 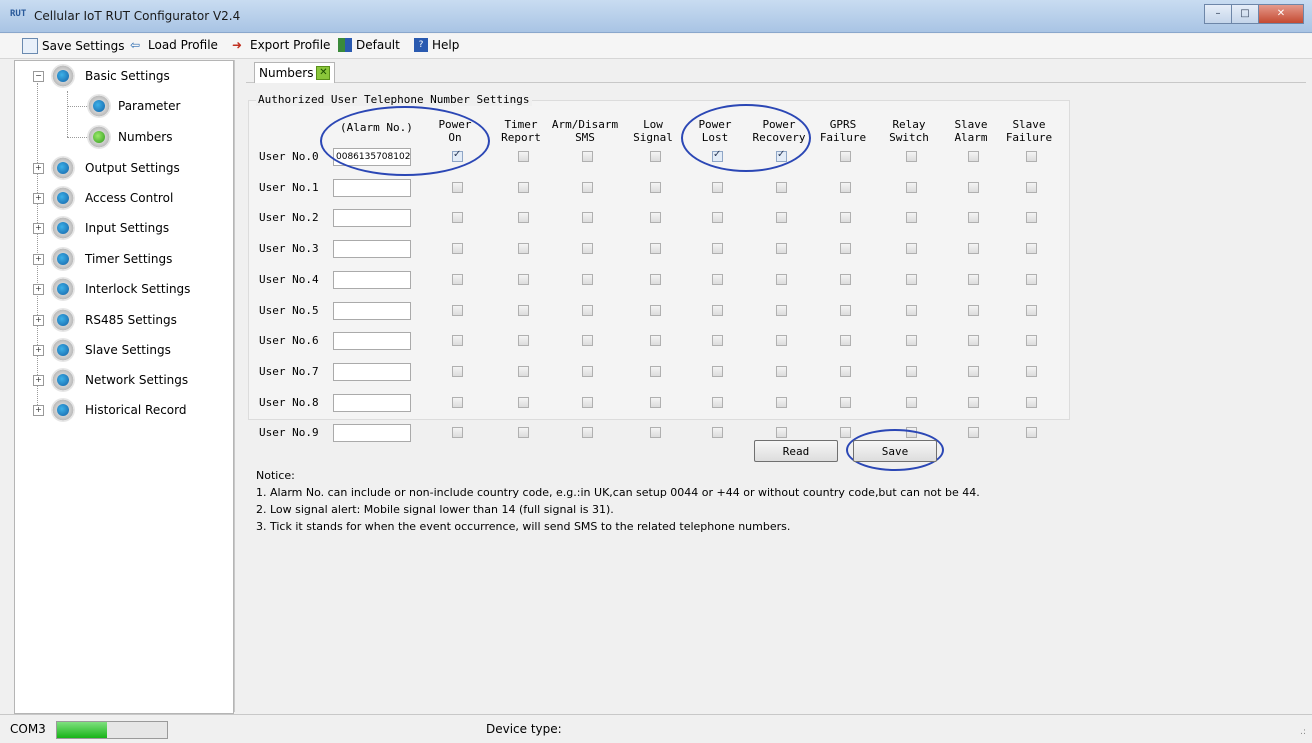 What do you see at coordinates (1281, 14) in the screenshot?
I see `close-button: ✕` at bounding box center [1281, 14].